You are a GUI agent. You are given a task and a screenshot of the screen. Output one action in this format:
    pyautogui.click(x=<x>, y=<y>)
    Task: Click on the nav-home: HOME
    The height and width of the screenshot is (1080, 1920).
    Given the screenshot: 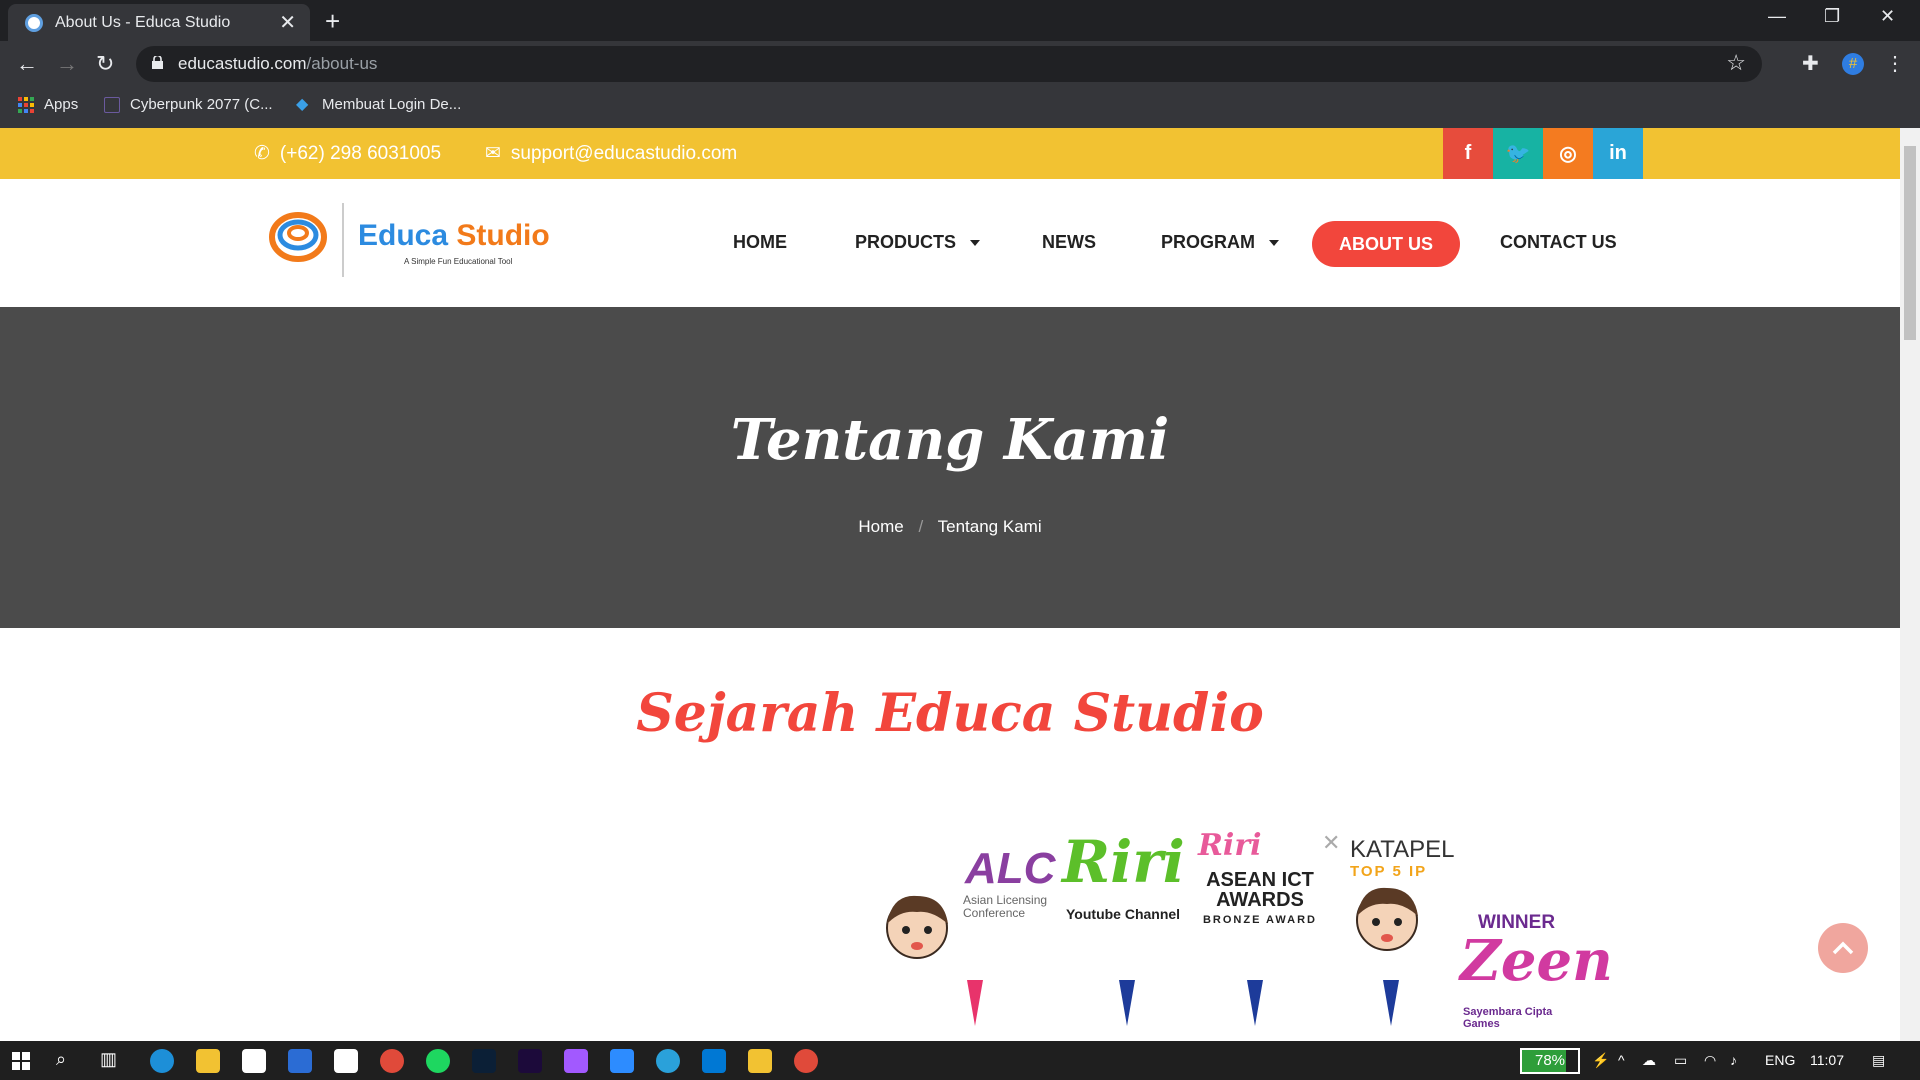 What is the action you would take?
    pyautogui.click(x=760, y=242)
    